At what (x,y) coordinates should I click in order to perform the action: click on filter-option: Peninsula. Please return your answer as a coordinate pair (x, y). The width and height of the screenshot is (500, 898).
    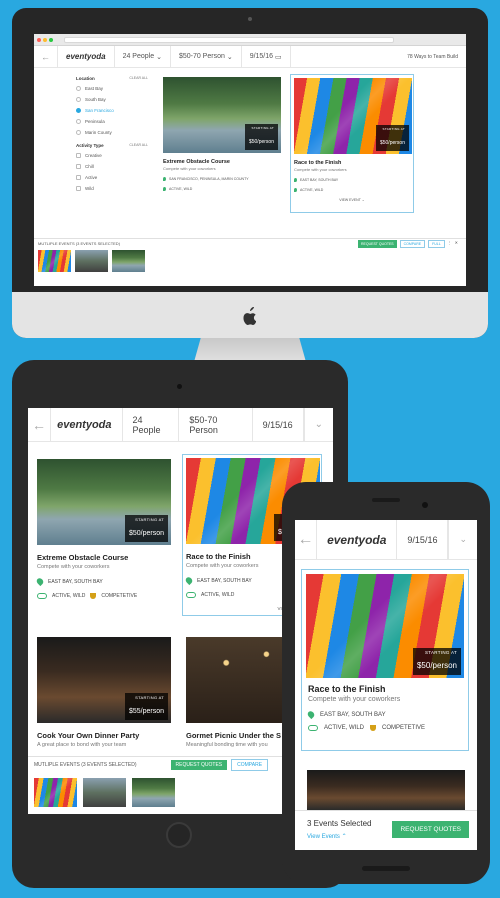
    Looking at the image, I should click on (112, 121).